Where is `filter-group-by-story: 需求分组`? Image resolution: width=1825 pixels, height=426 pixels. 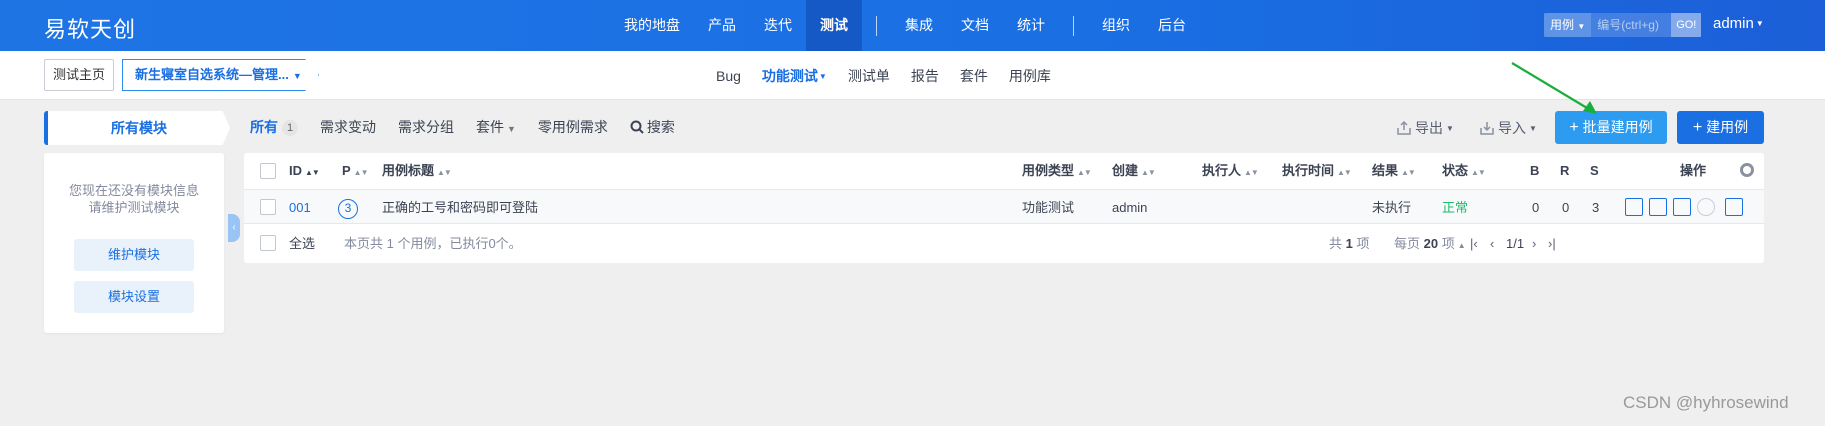 filter-group-by-story: 需求分组 is located at coordinates (426, 127).